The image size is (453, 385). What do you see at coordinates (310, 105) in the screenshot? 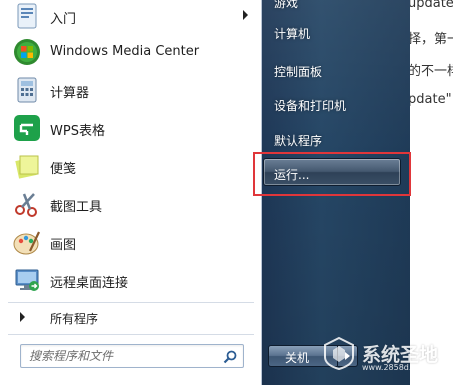
I see `place-item-devices-printers: 设备和打印机` at bounding box center [310, 105].